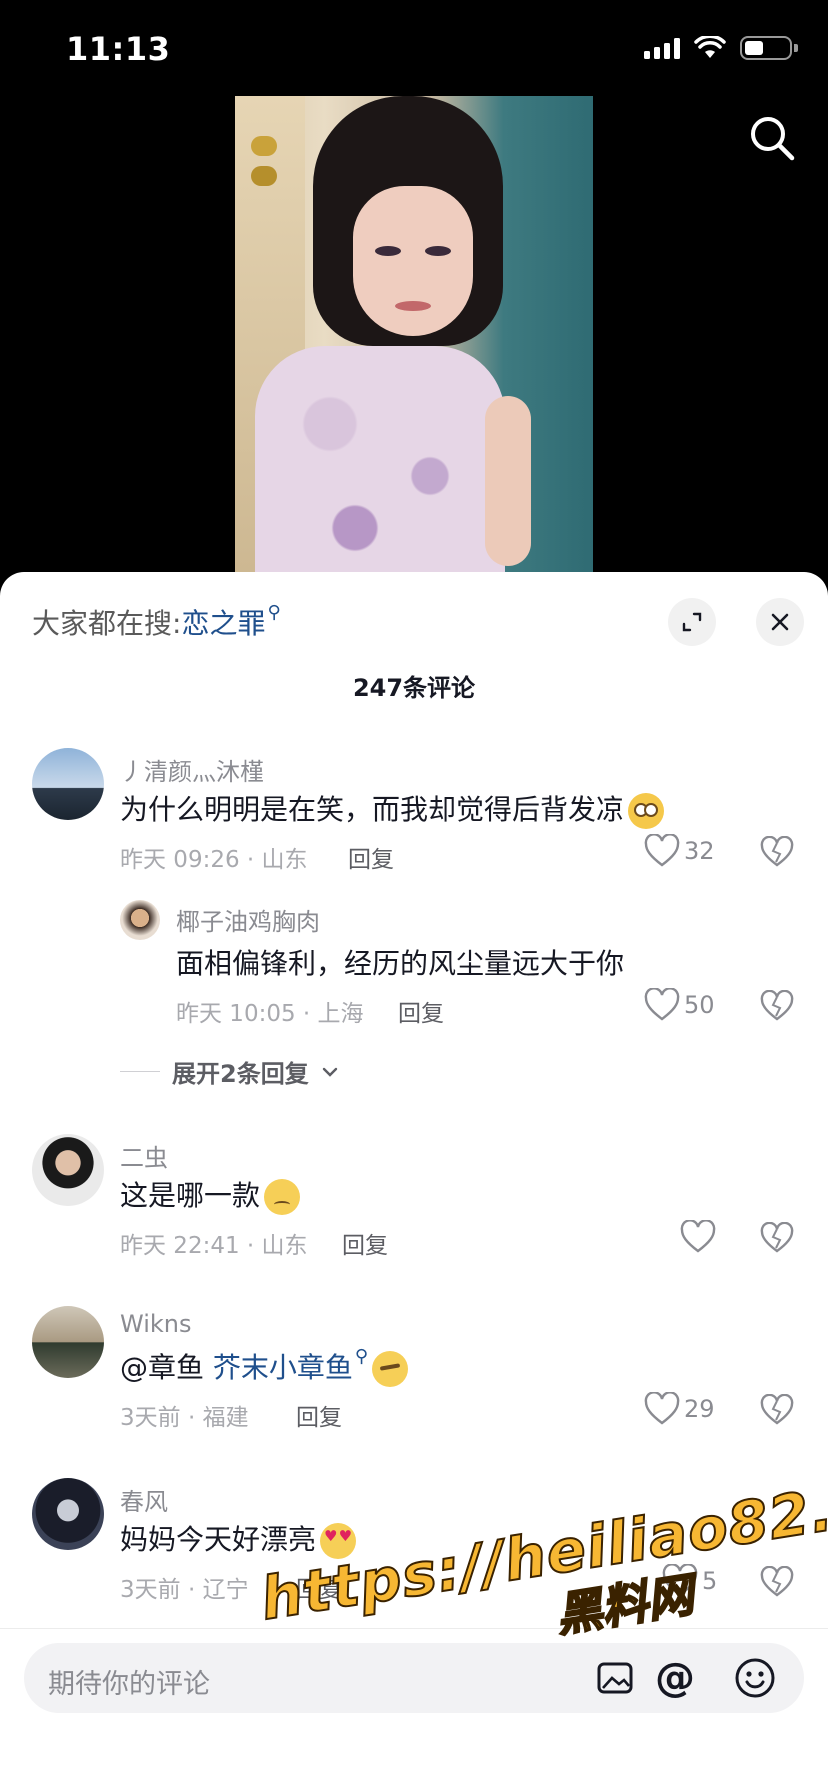 Image resolution: width=828 pixels, height=1792 pixels. Describe the element at coordinates (699, 1005) in the screenshot. I see `like-count: 50` at that location.